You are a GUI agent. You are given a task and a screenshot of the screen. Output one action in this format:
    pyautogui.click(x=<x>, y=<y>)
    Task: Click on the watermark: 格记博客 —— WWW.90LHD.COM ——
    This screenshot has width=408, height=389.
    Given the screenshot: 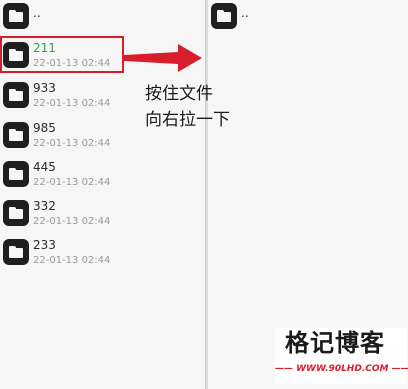 What is the action you would take?
    pyautogui.click(x=341, y=356)
    